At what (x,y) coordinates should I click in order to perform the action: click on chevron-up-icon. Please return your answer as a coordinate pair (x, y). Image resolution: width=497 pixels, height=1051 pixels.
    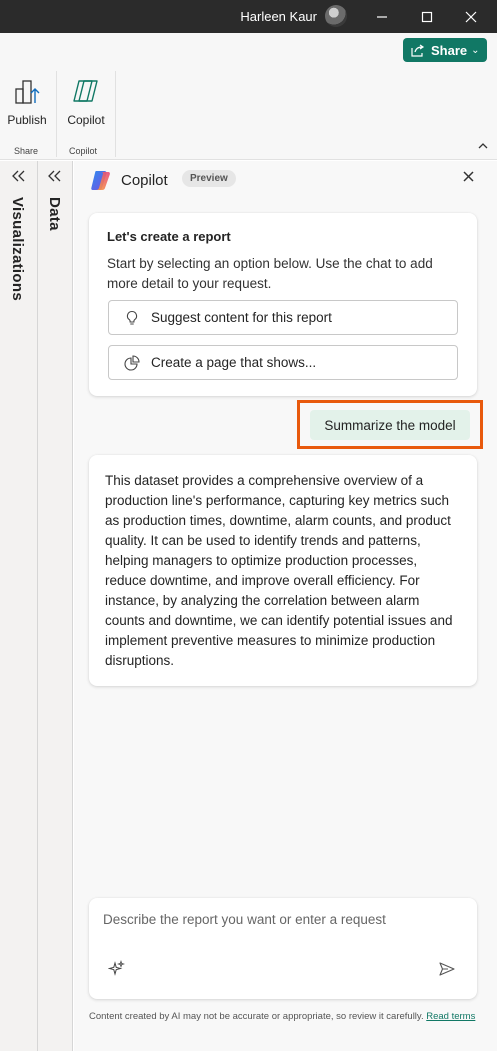
    Looking at the image, I should click on (483, 146).